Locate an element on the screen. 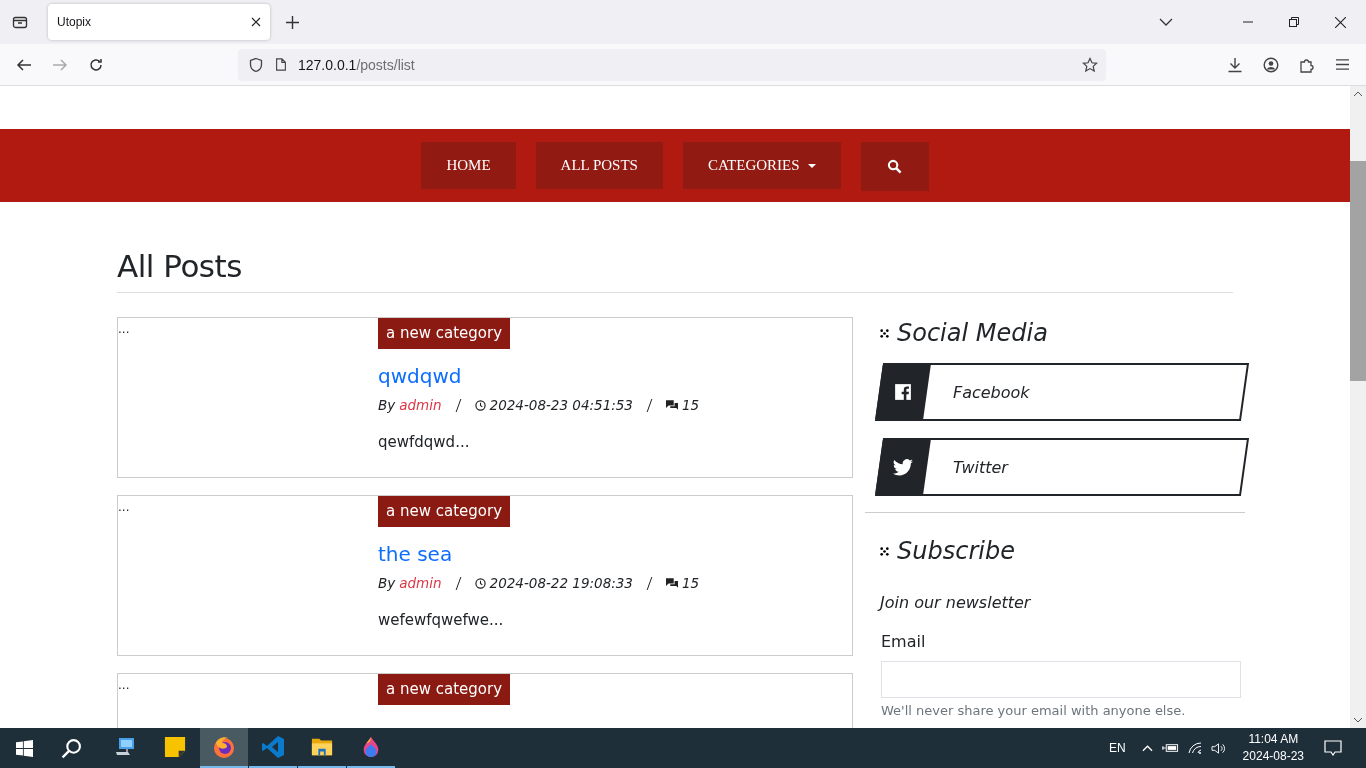 This screenshot has width=1366, height=768. star-icon is located at coordinates (1090, 64).